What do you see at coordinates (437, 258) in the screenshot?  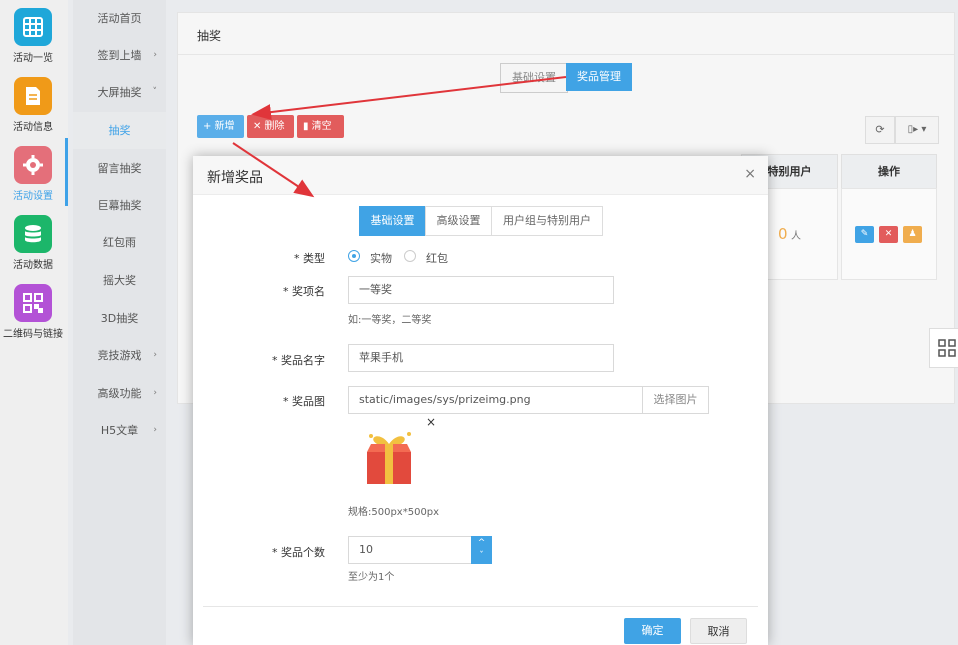 I see `radio-red-packet-label: 红包` at bounding box center [437, 258].